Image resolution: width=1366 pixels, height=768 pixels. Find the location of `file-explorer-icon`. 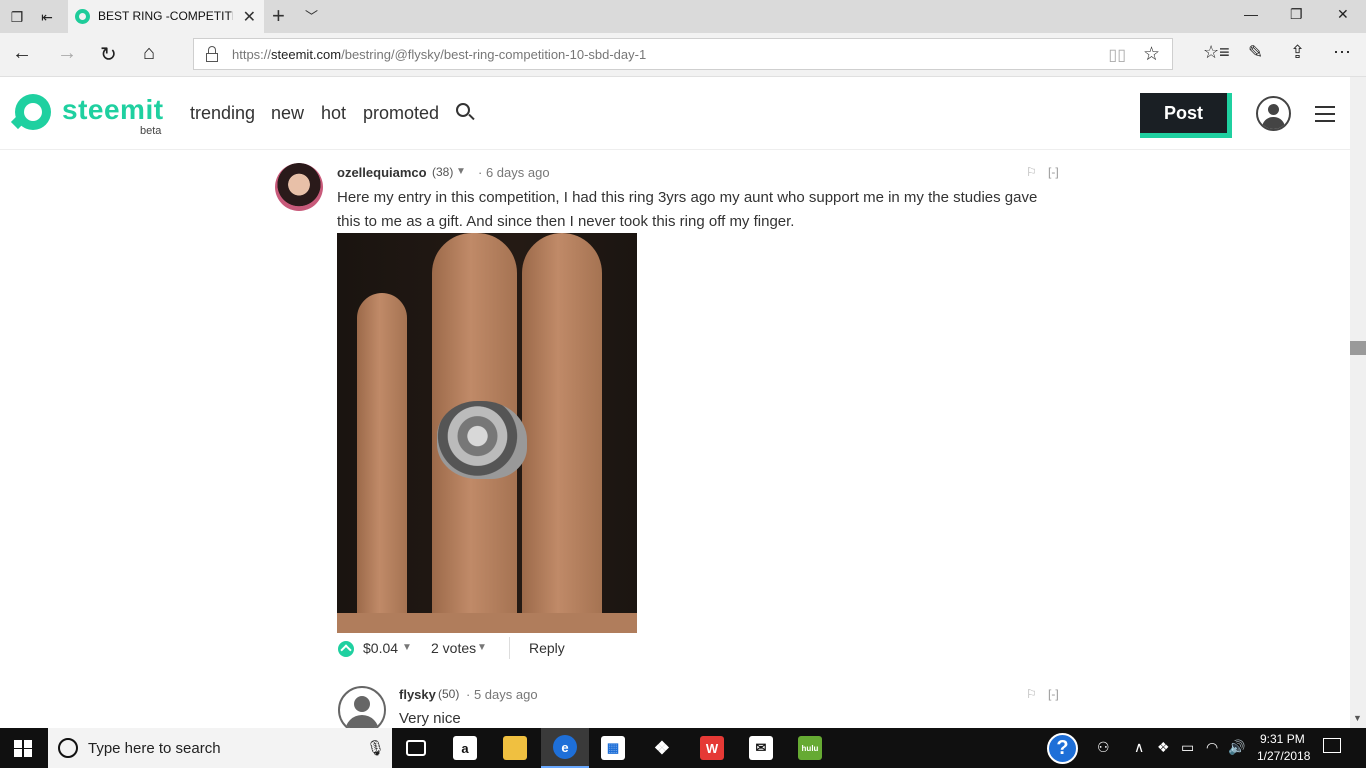

file-explorer-icon is located at coordinates (515, 748).